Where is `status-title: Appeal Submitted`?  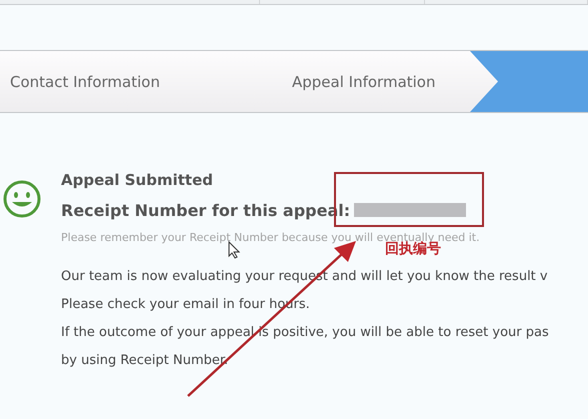 status-title: Appeal Submitted is located at coordinates (137, 180).